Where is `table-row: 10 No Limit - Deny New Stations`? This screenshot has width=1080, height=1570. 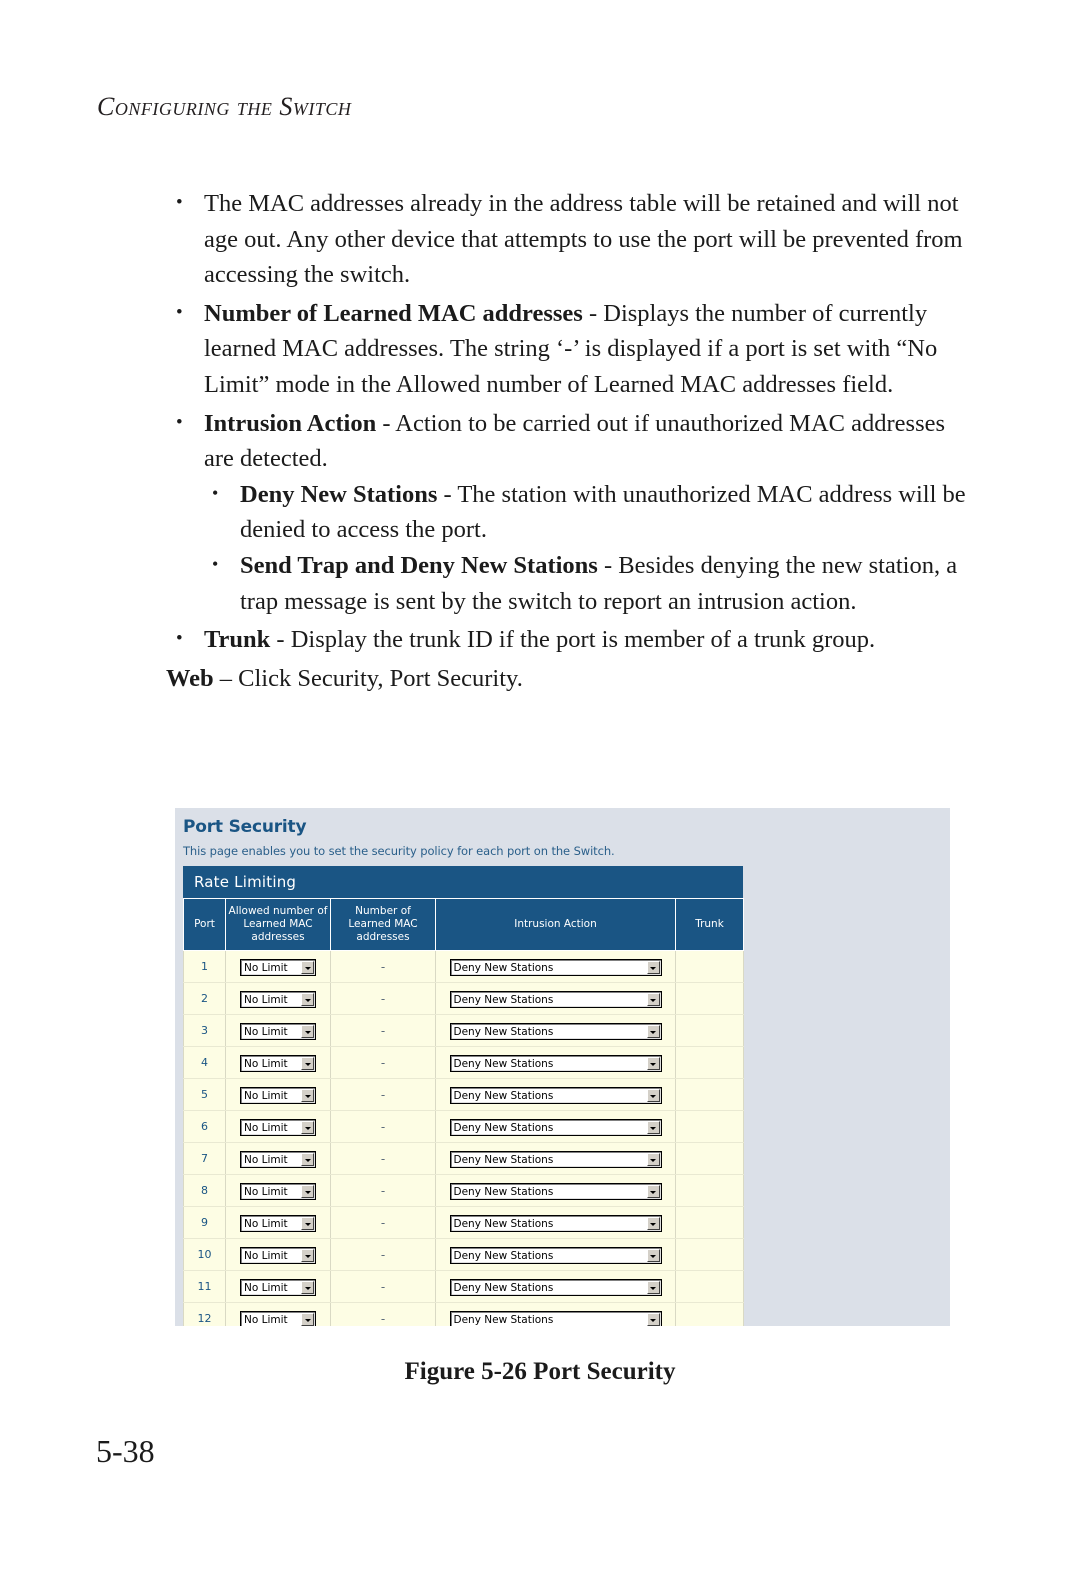
table-row: 10 No Limit - Deny New Stations is located at coordinates (463, 1254).